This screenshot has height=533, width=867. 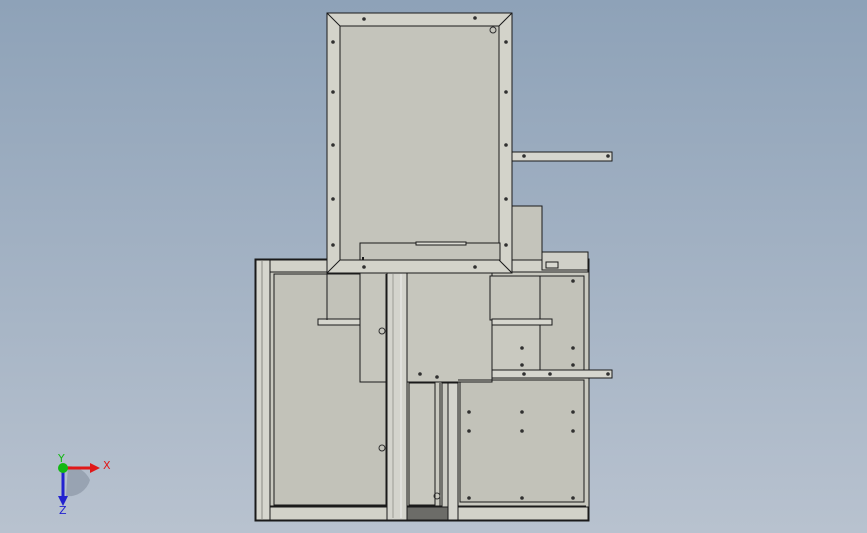 I want to click on triad-shadow, so click(x=78, y=481).